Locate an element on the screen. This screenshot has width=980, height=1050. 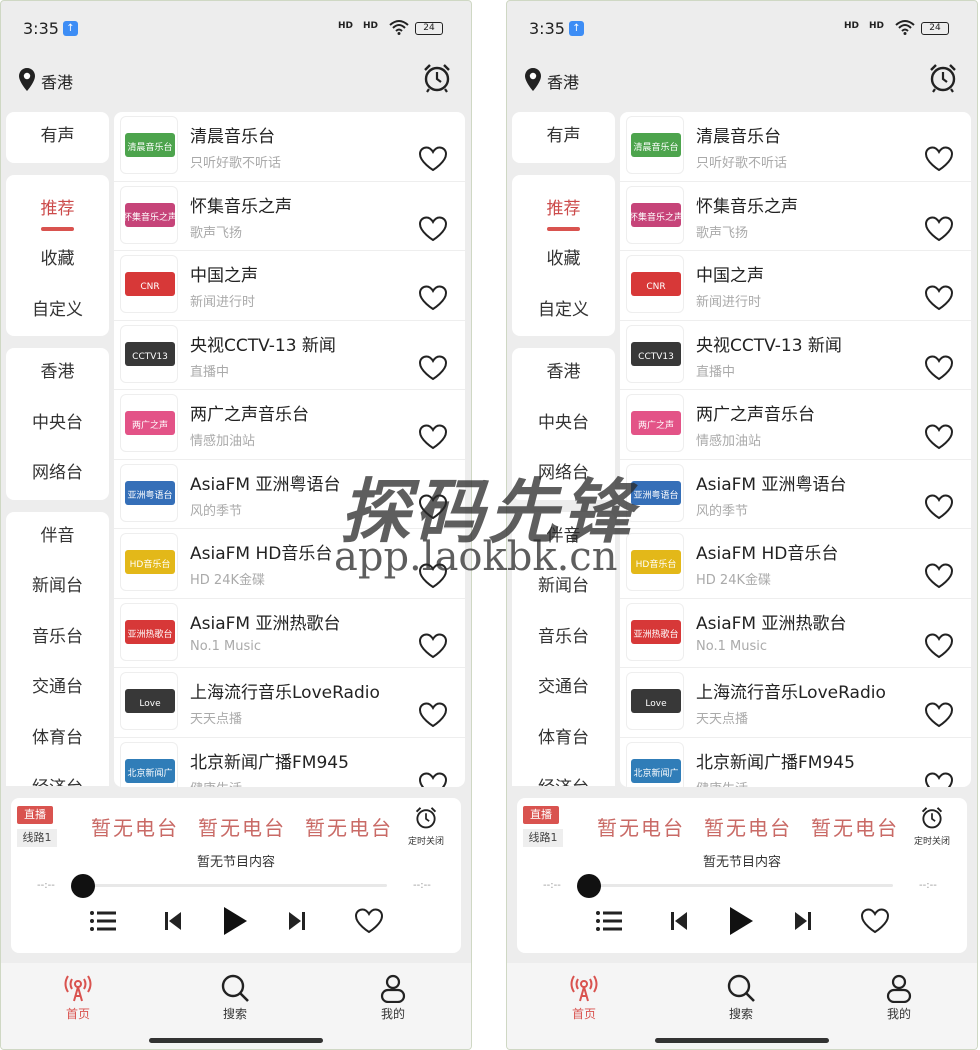
station-subtitle: 歌声飞扬 is located at coordinates (216, 233).